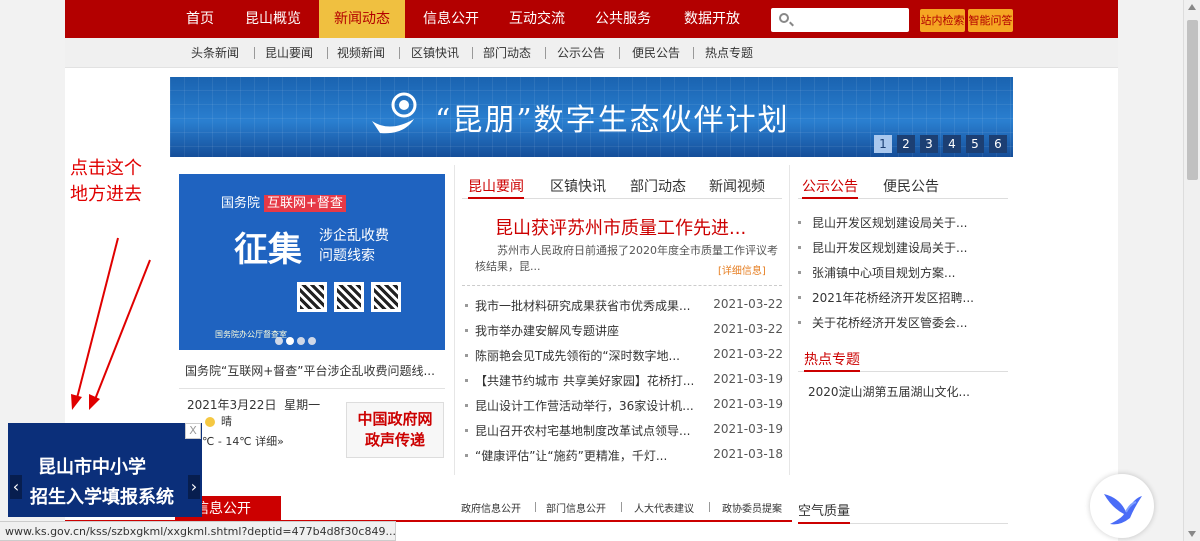  Describe the element at coordinates (612, 120) in the screenshot. I see `banner-title: “昆朋”数字生态伙伴计划` at that location.